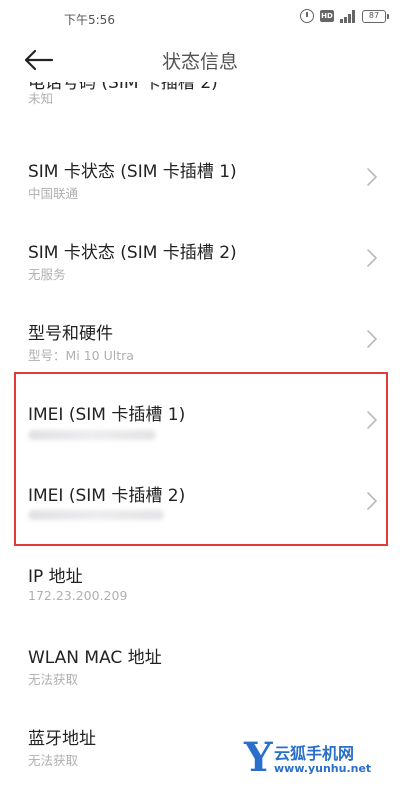 The image size is (400, 797). I want to click on item-subtitle: 中国联通, so click(53, 193).